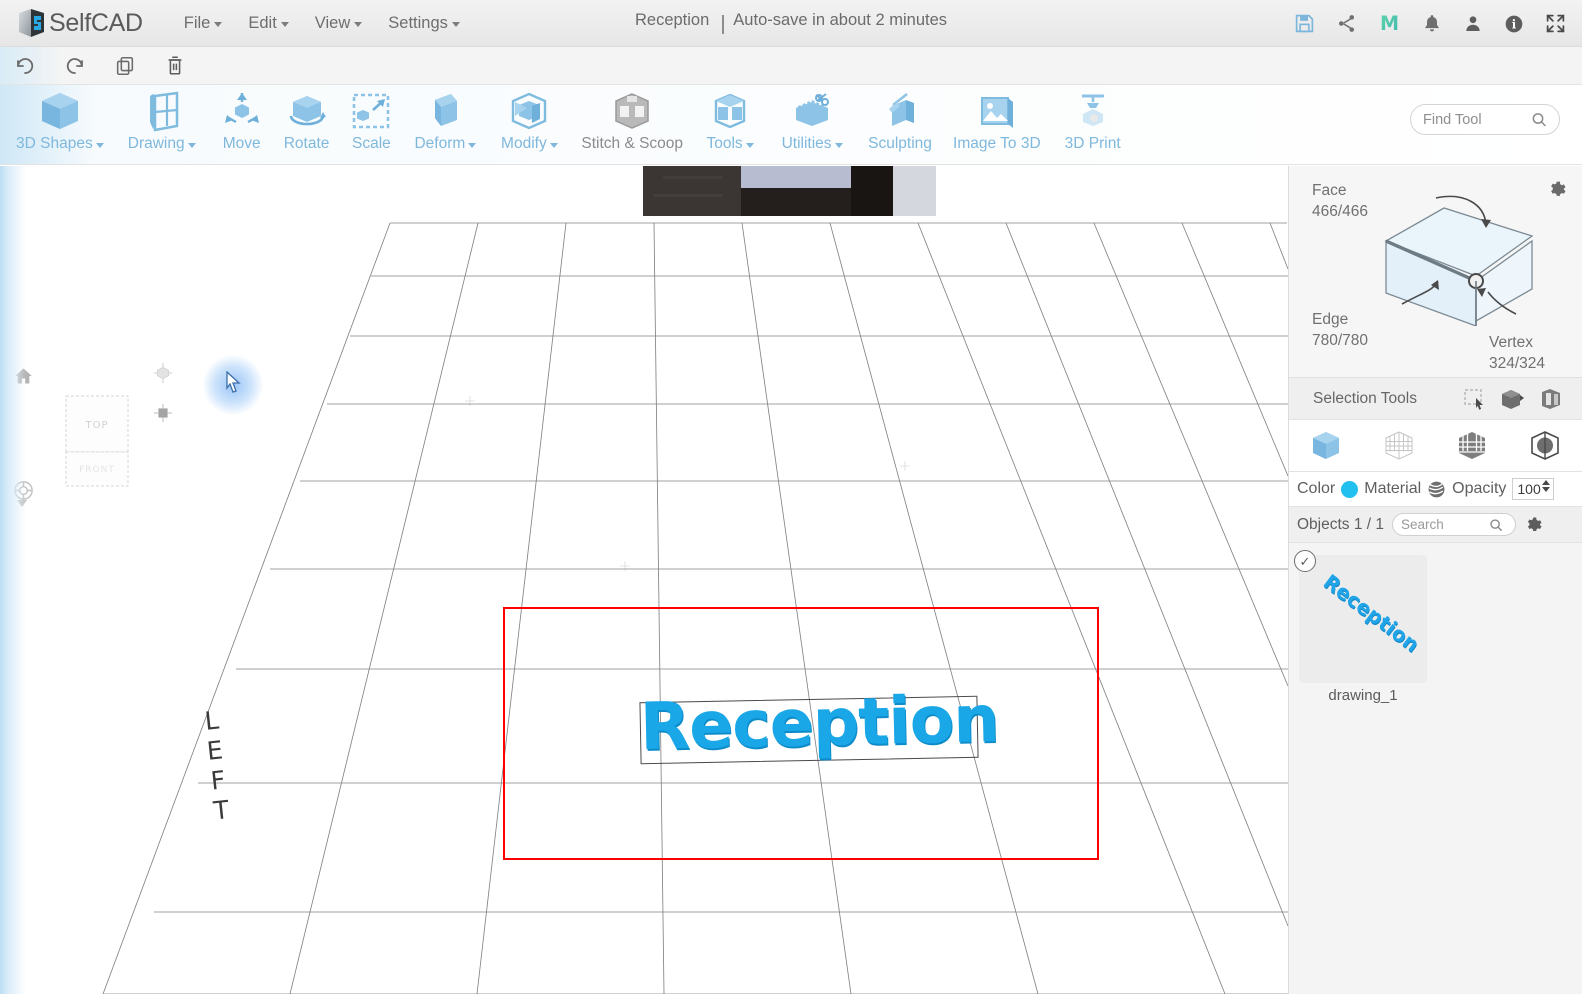 The image size is (1582, 994). What do you see at coordinates (812, 111) in the screenshot?
I see `utilities-icon` at bounding box center [812, 111].